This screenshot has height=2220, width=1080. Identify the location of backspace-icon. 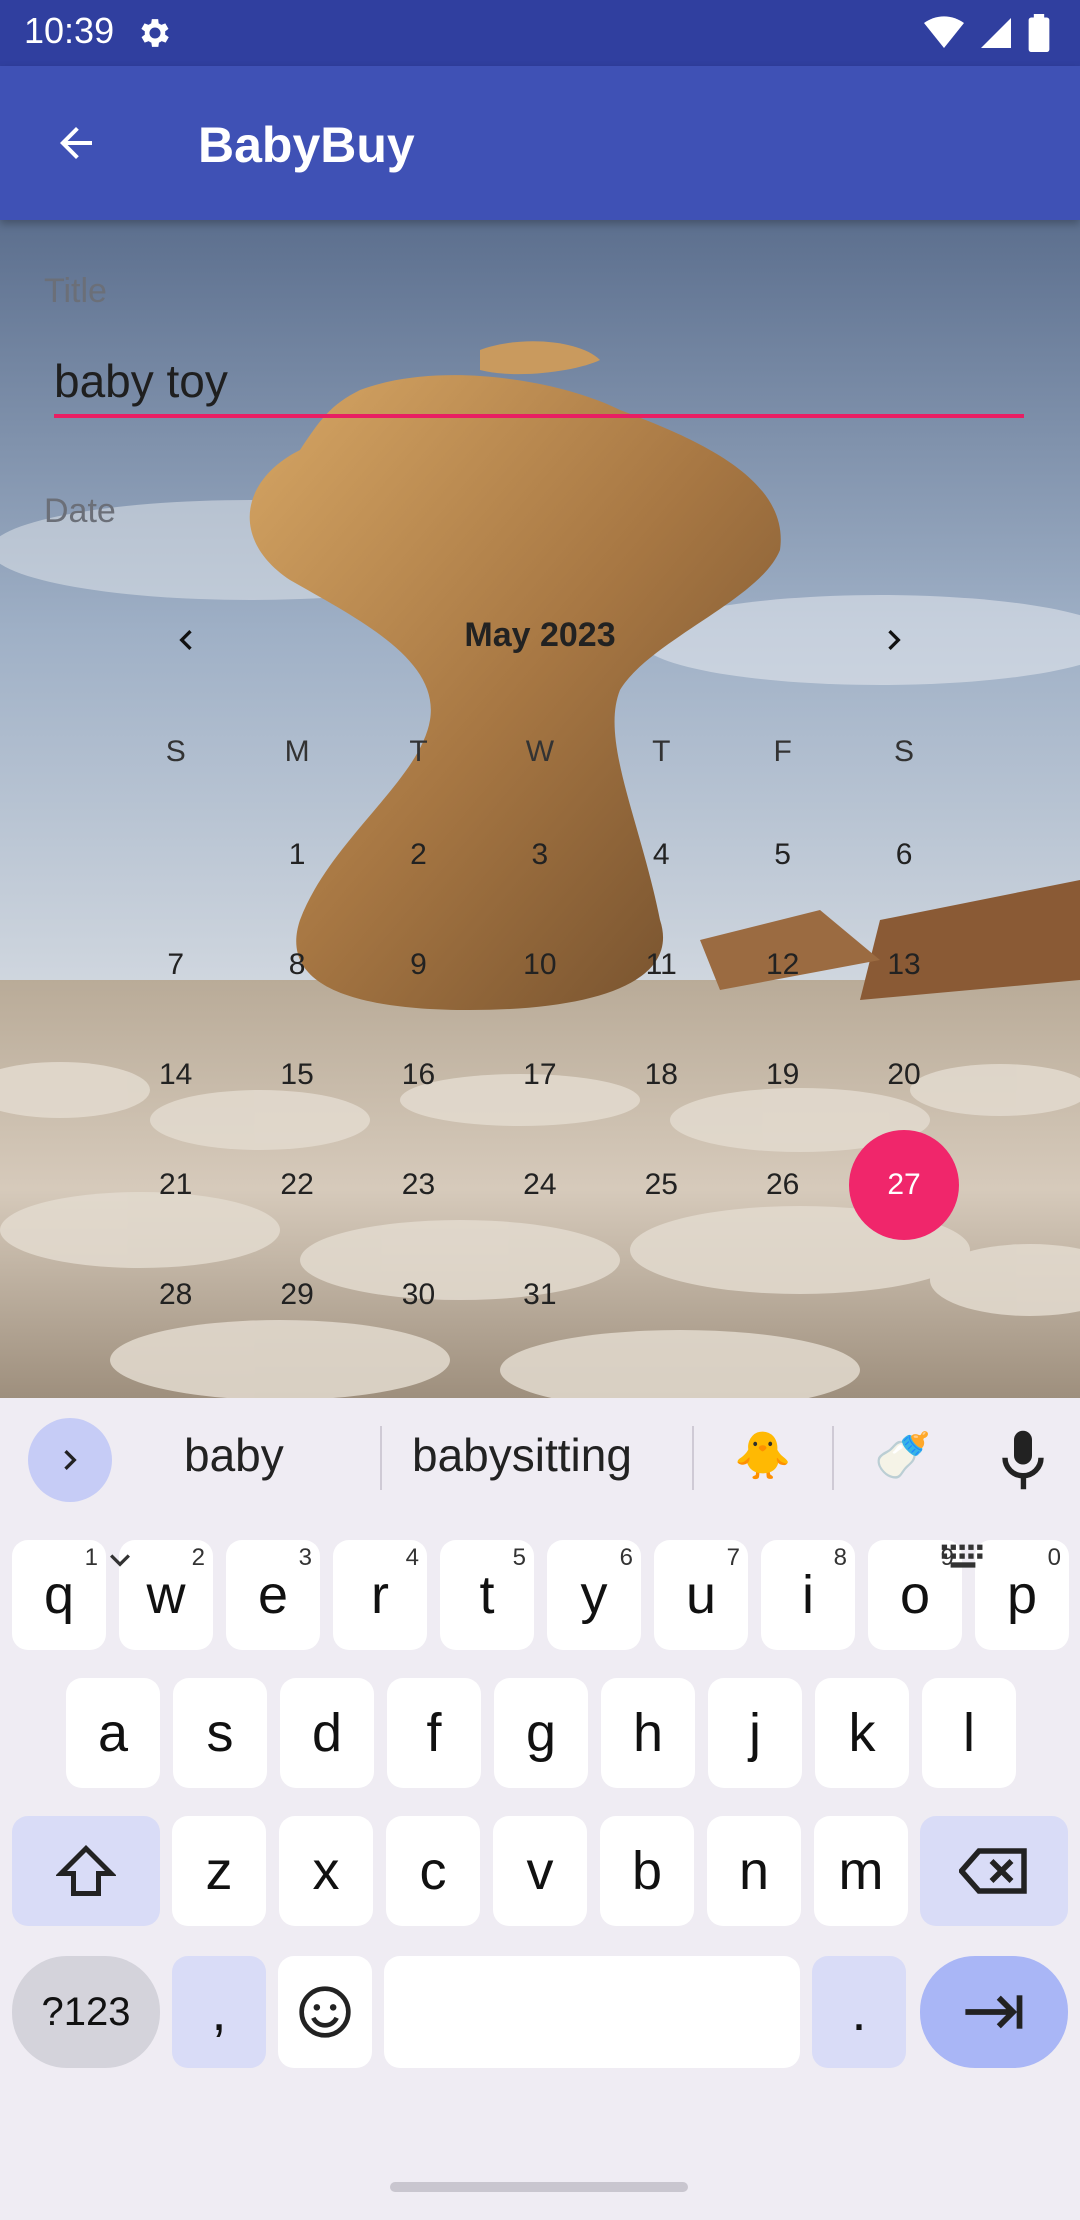
(993, 1871).